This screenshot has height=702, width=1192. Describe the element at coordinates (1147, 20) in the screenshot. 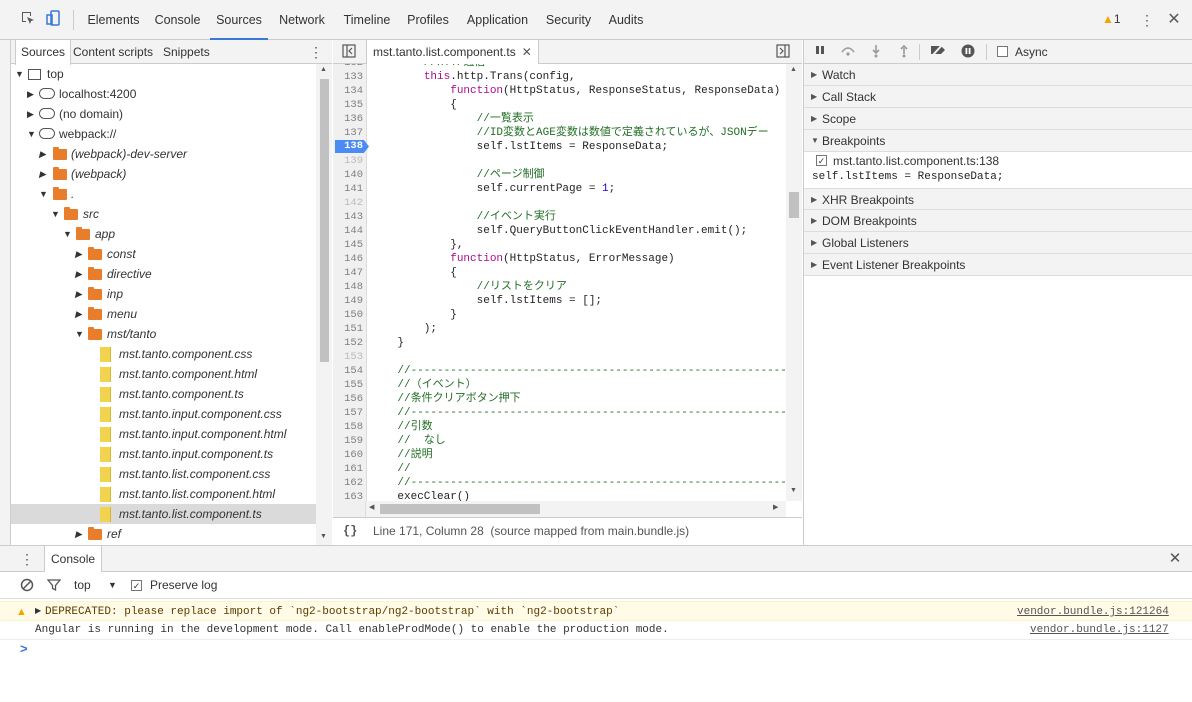

I see `more-options-icon: ⋮` at that location.